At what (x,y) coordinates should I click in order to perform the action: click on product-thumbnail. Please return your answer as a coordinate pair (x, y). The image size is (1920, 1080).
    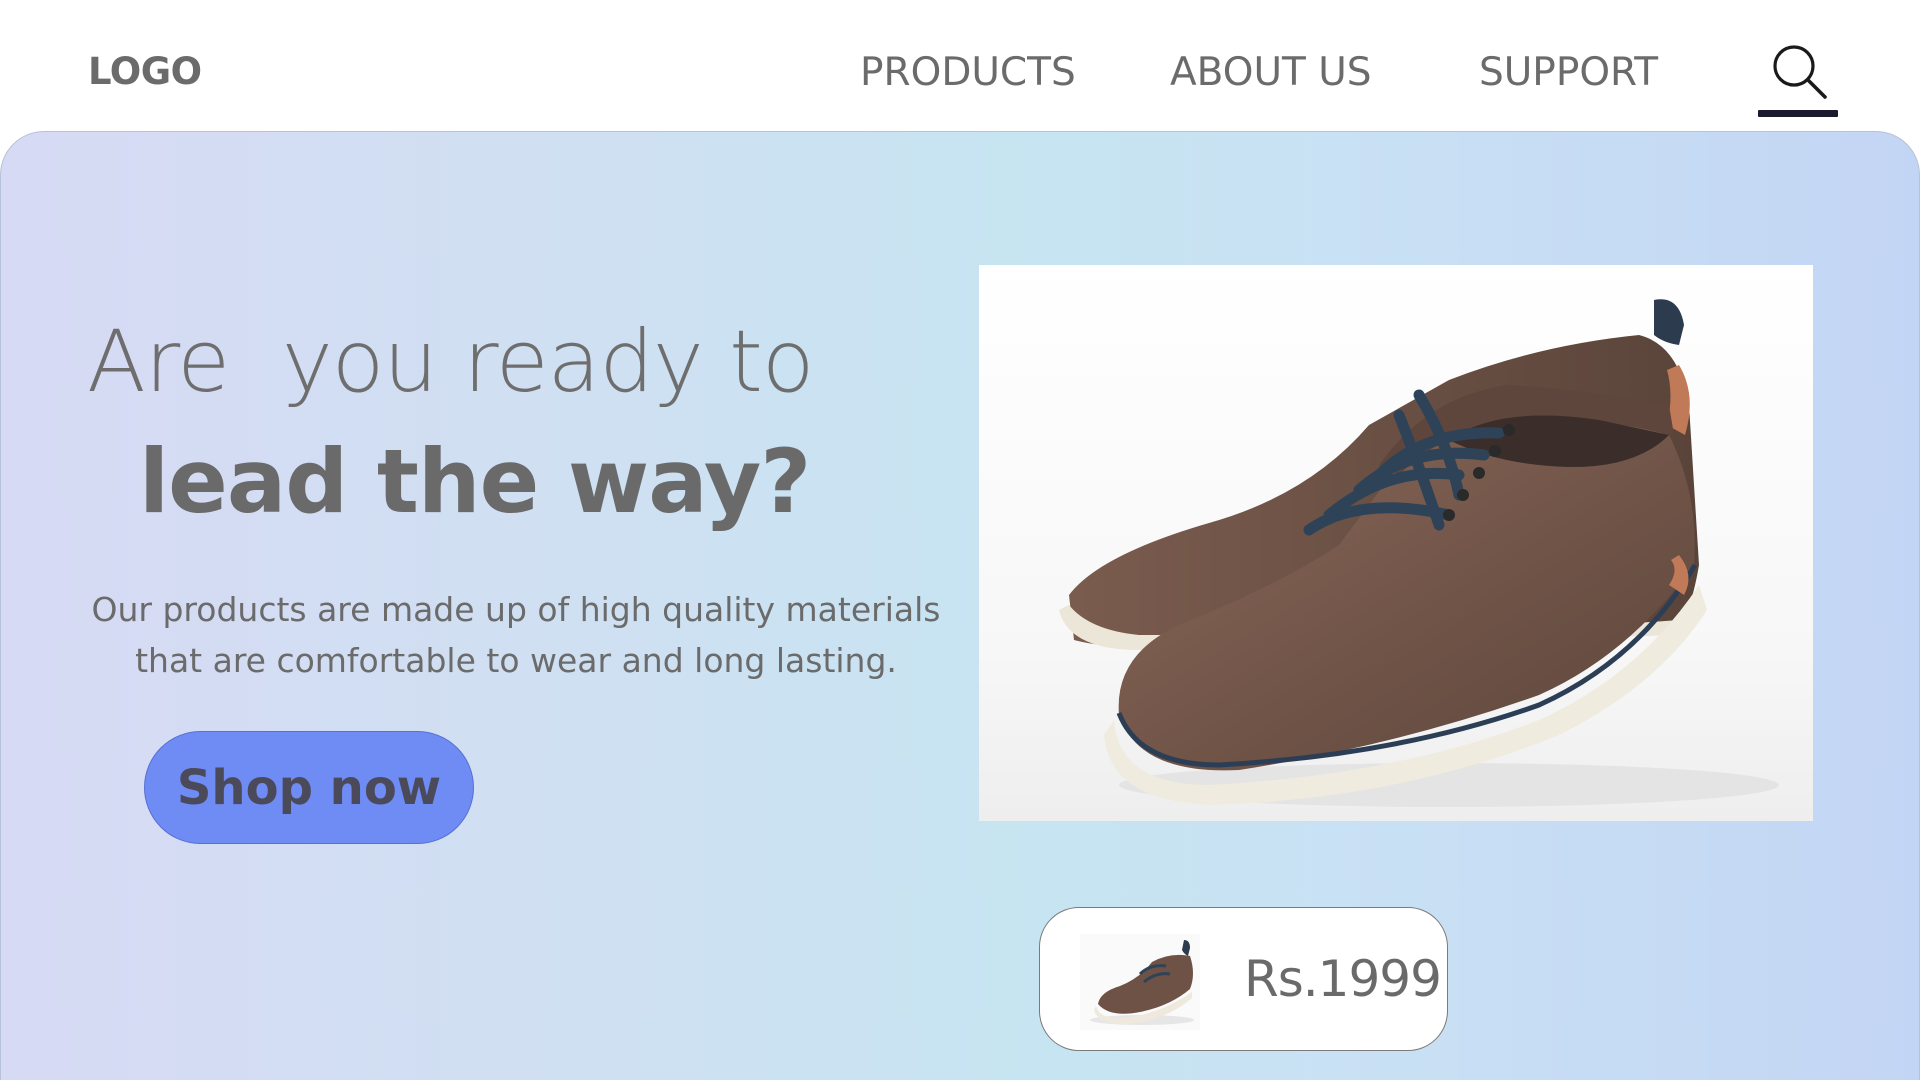
    Looking at the image, I should click on (1140, 982).